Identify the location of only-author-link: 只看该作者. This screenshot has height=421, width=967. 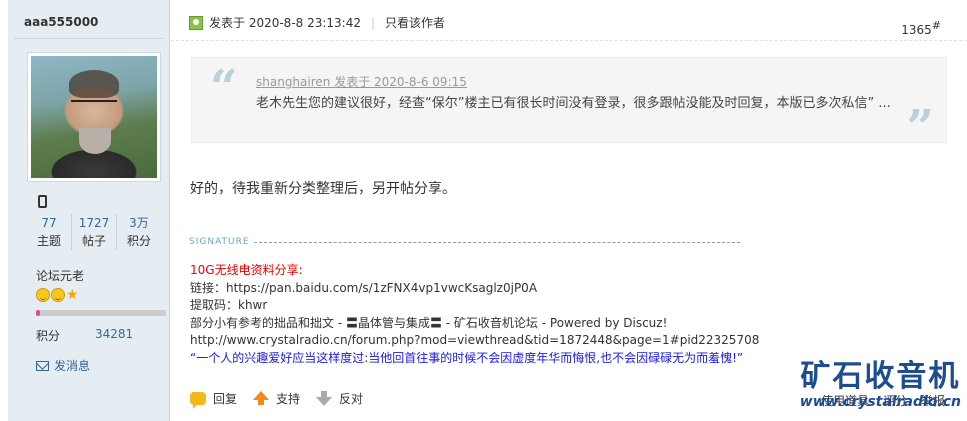
(415, 22).